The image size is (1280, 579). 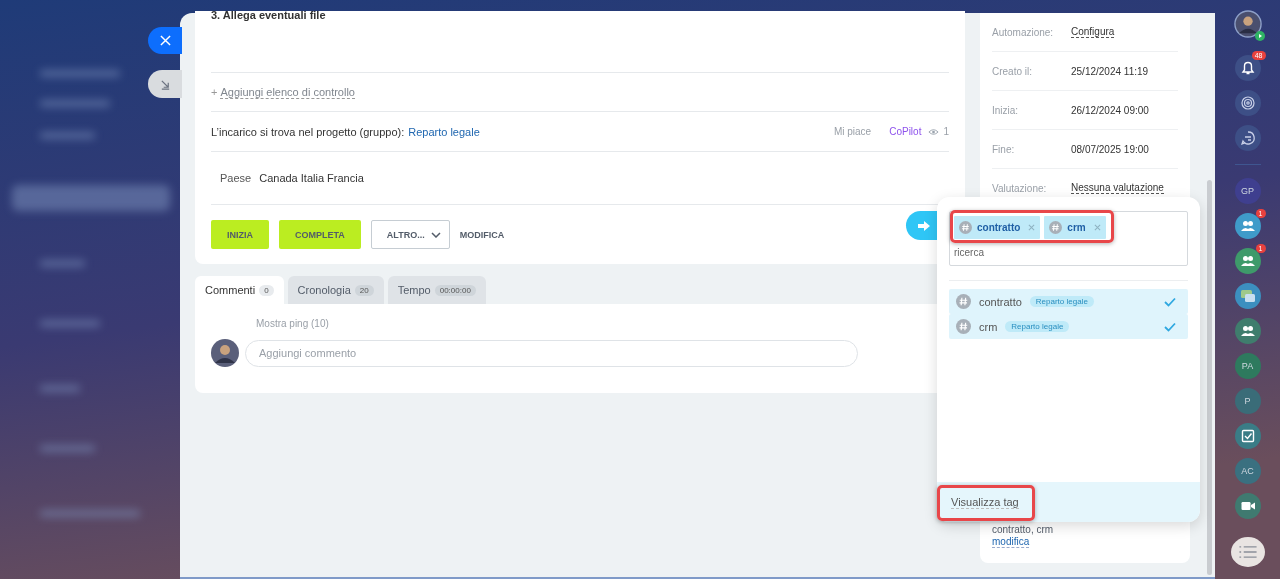 I want to click on count-badge: 20, so click(x=364, y=290).